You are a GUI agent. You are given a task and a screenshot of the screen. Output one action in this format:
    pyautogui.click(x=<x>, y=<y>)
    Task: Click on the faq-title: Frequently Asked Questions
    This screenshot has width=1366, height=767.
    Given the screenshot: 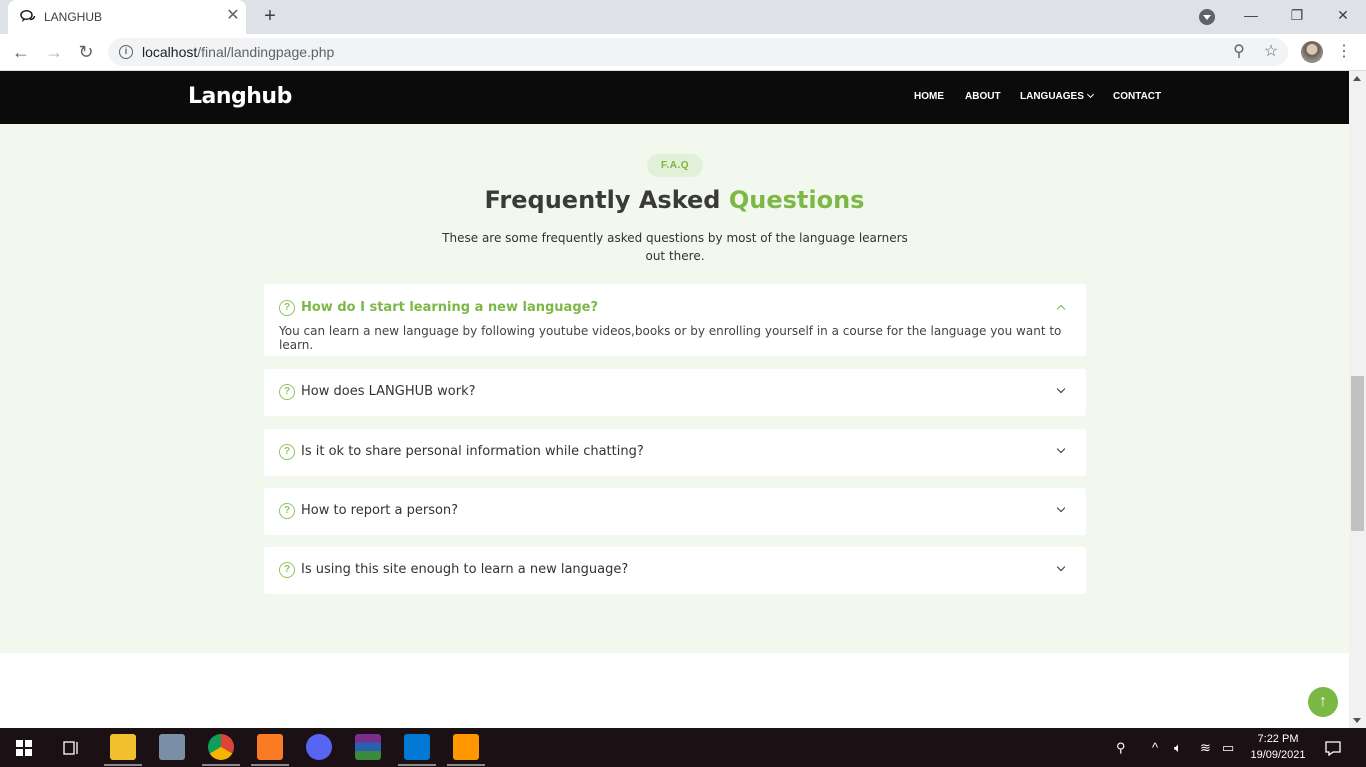 What is the action you would take?
    pyautogui.click(x=674, y=200)
    